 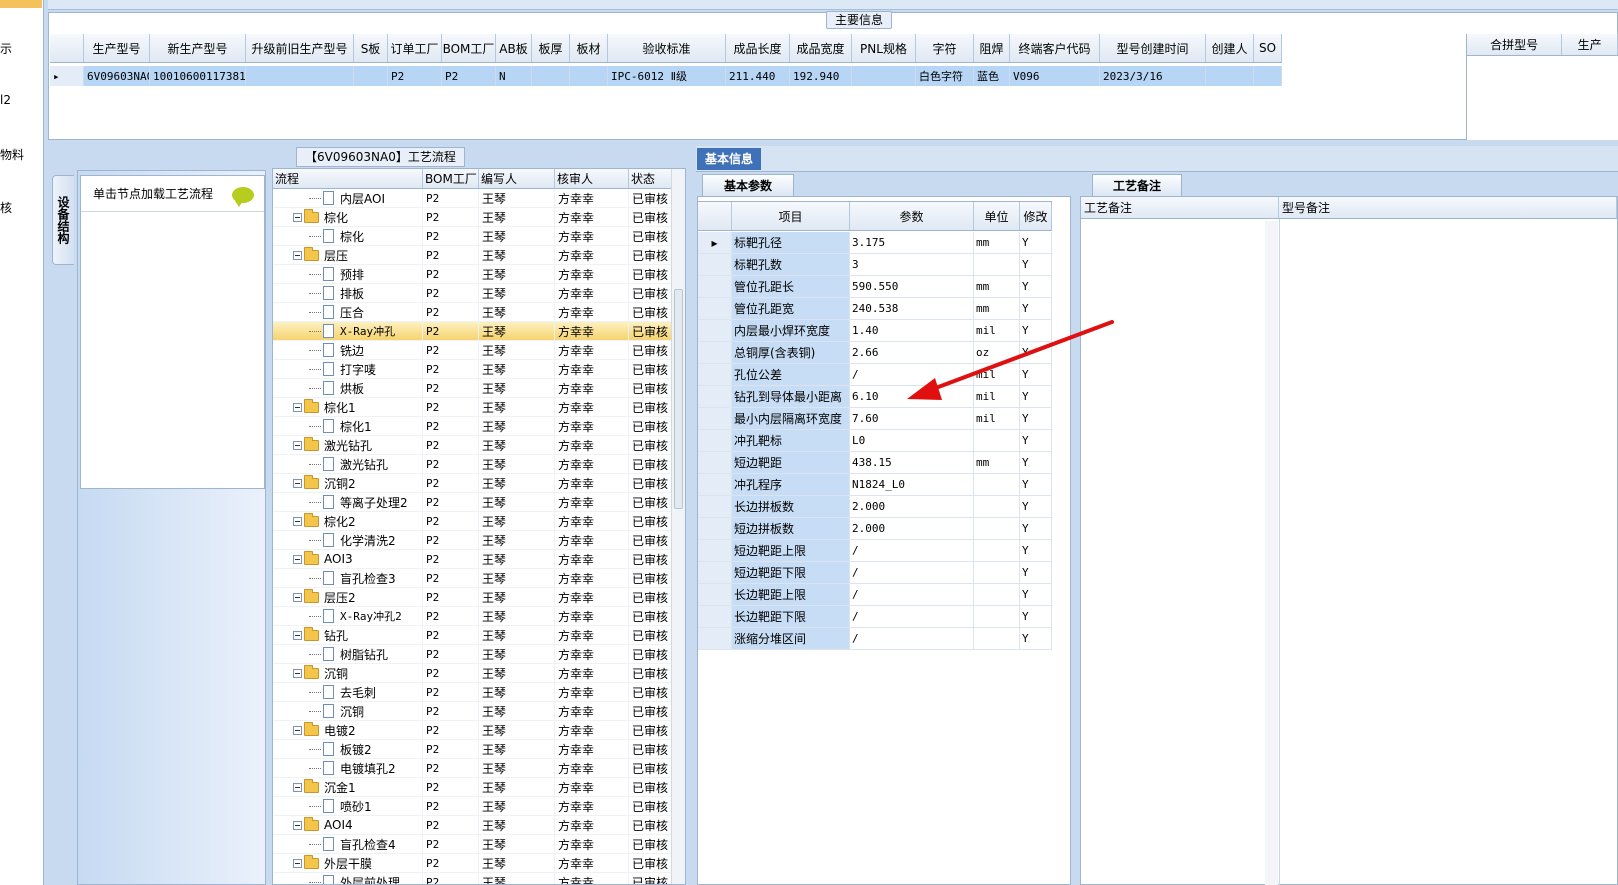 What do you see at coordinates (1590, 44) in the screenshot?
I see `merge-production-column: 生产` at bounding box center [1590, 44].